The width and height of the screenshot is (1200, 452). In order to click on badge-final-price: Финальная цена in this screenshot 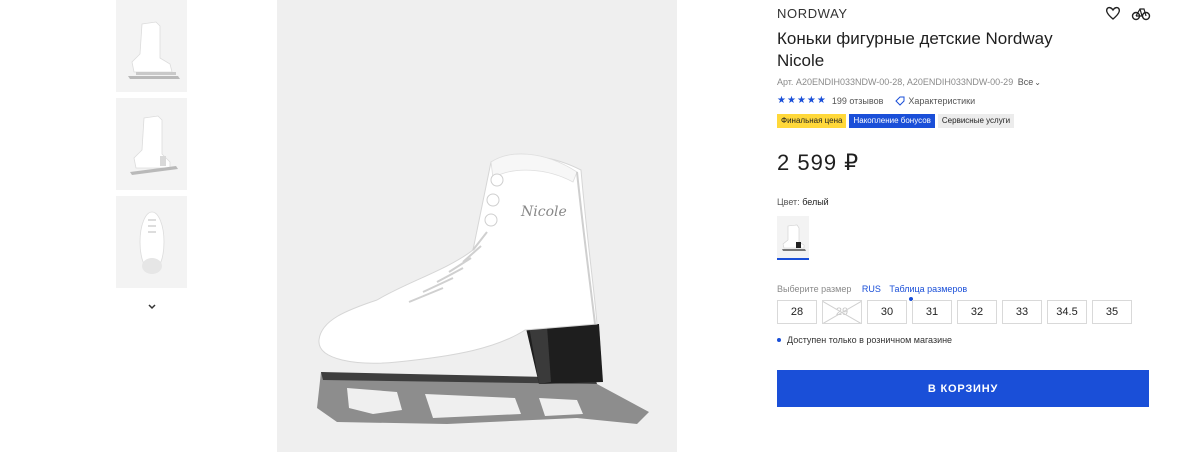, I will do `click(812, 121)`.